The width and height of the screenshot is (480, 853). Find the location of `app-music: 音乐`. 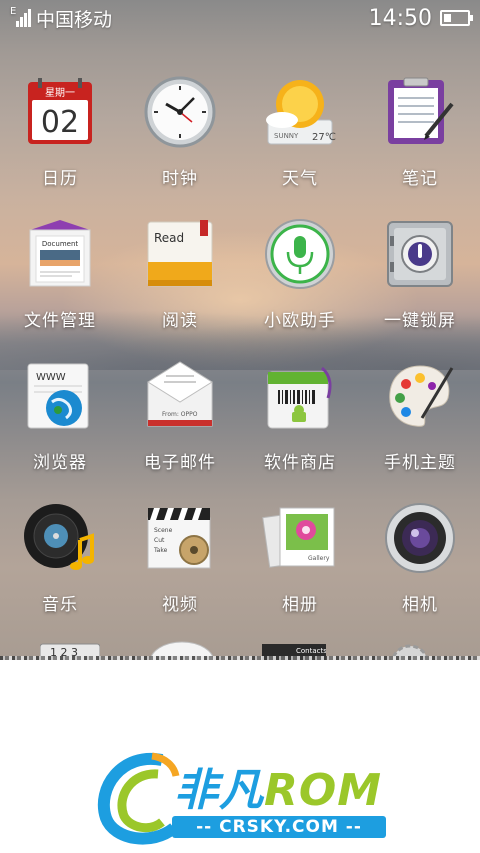

app-music: 音乐 is located at coordinates (60, 567).